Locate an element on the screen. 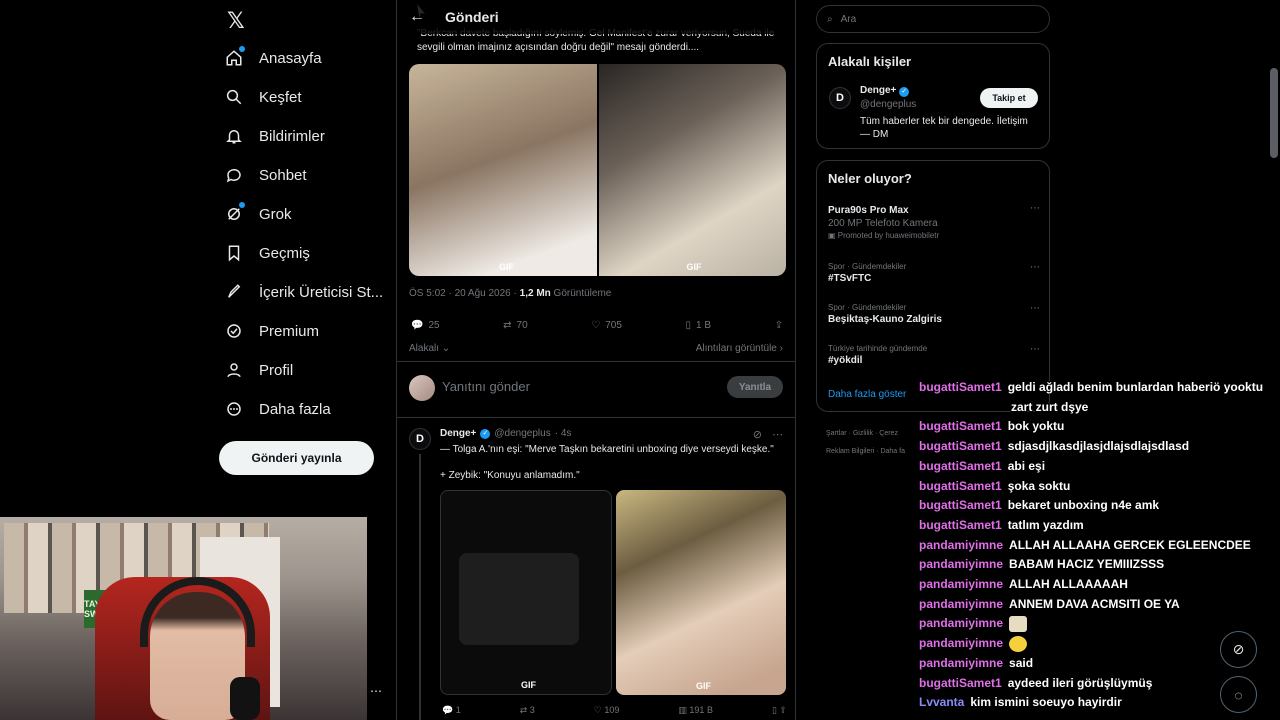 The image size is (1280, 720). nav-item-grok: Grok is located at coordinates (257, 214).